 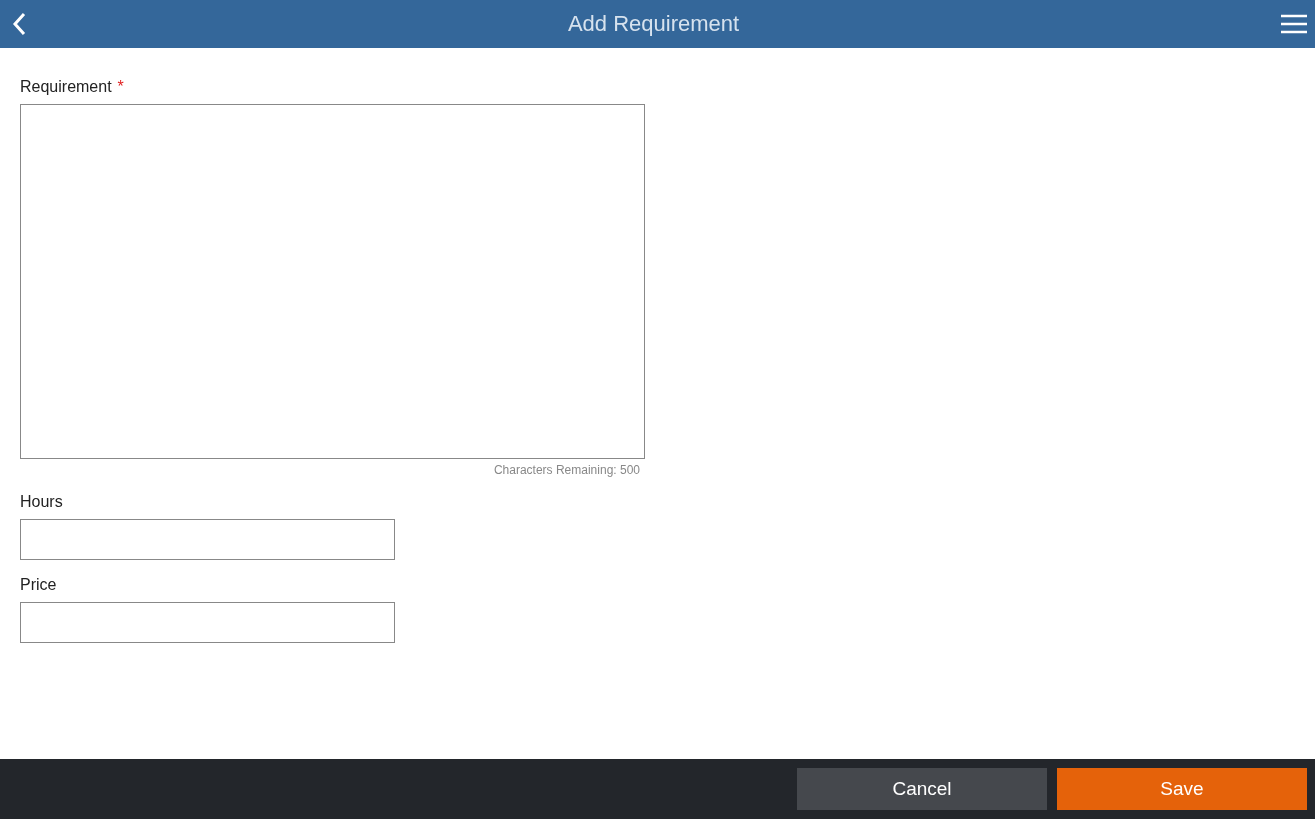 What do you see at coordinates (922, 789) in the screenshot?
I see `cancel-button: Cancel` at bounding box center [922, 789].